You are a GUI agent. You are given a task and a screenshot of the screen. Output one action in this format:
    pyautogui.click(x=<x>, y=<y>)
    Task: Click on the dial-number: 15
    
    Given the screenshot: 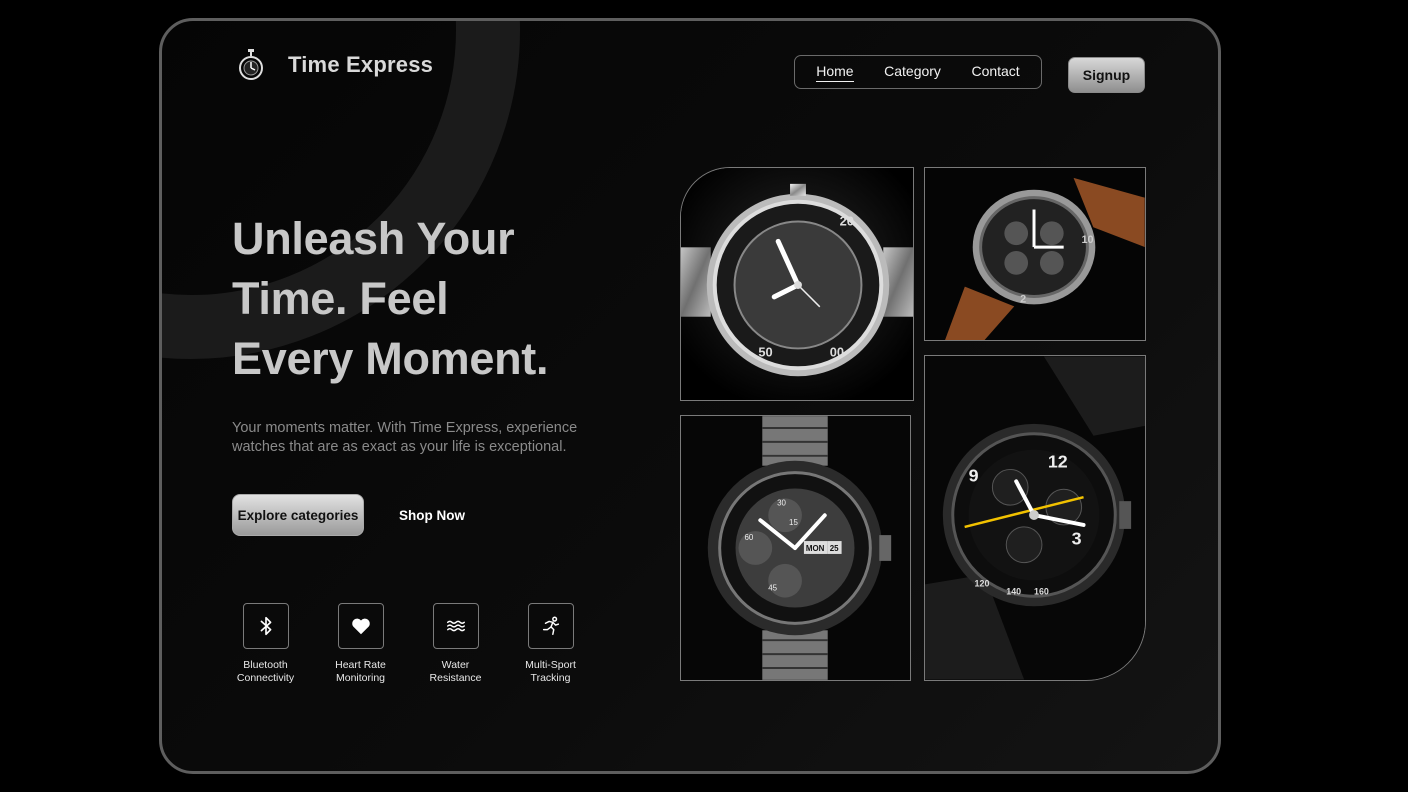 What is the action you would take?
    pyautogui.click(x=793, y=522)
    